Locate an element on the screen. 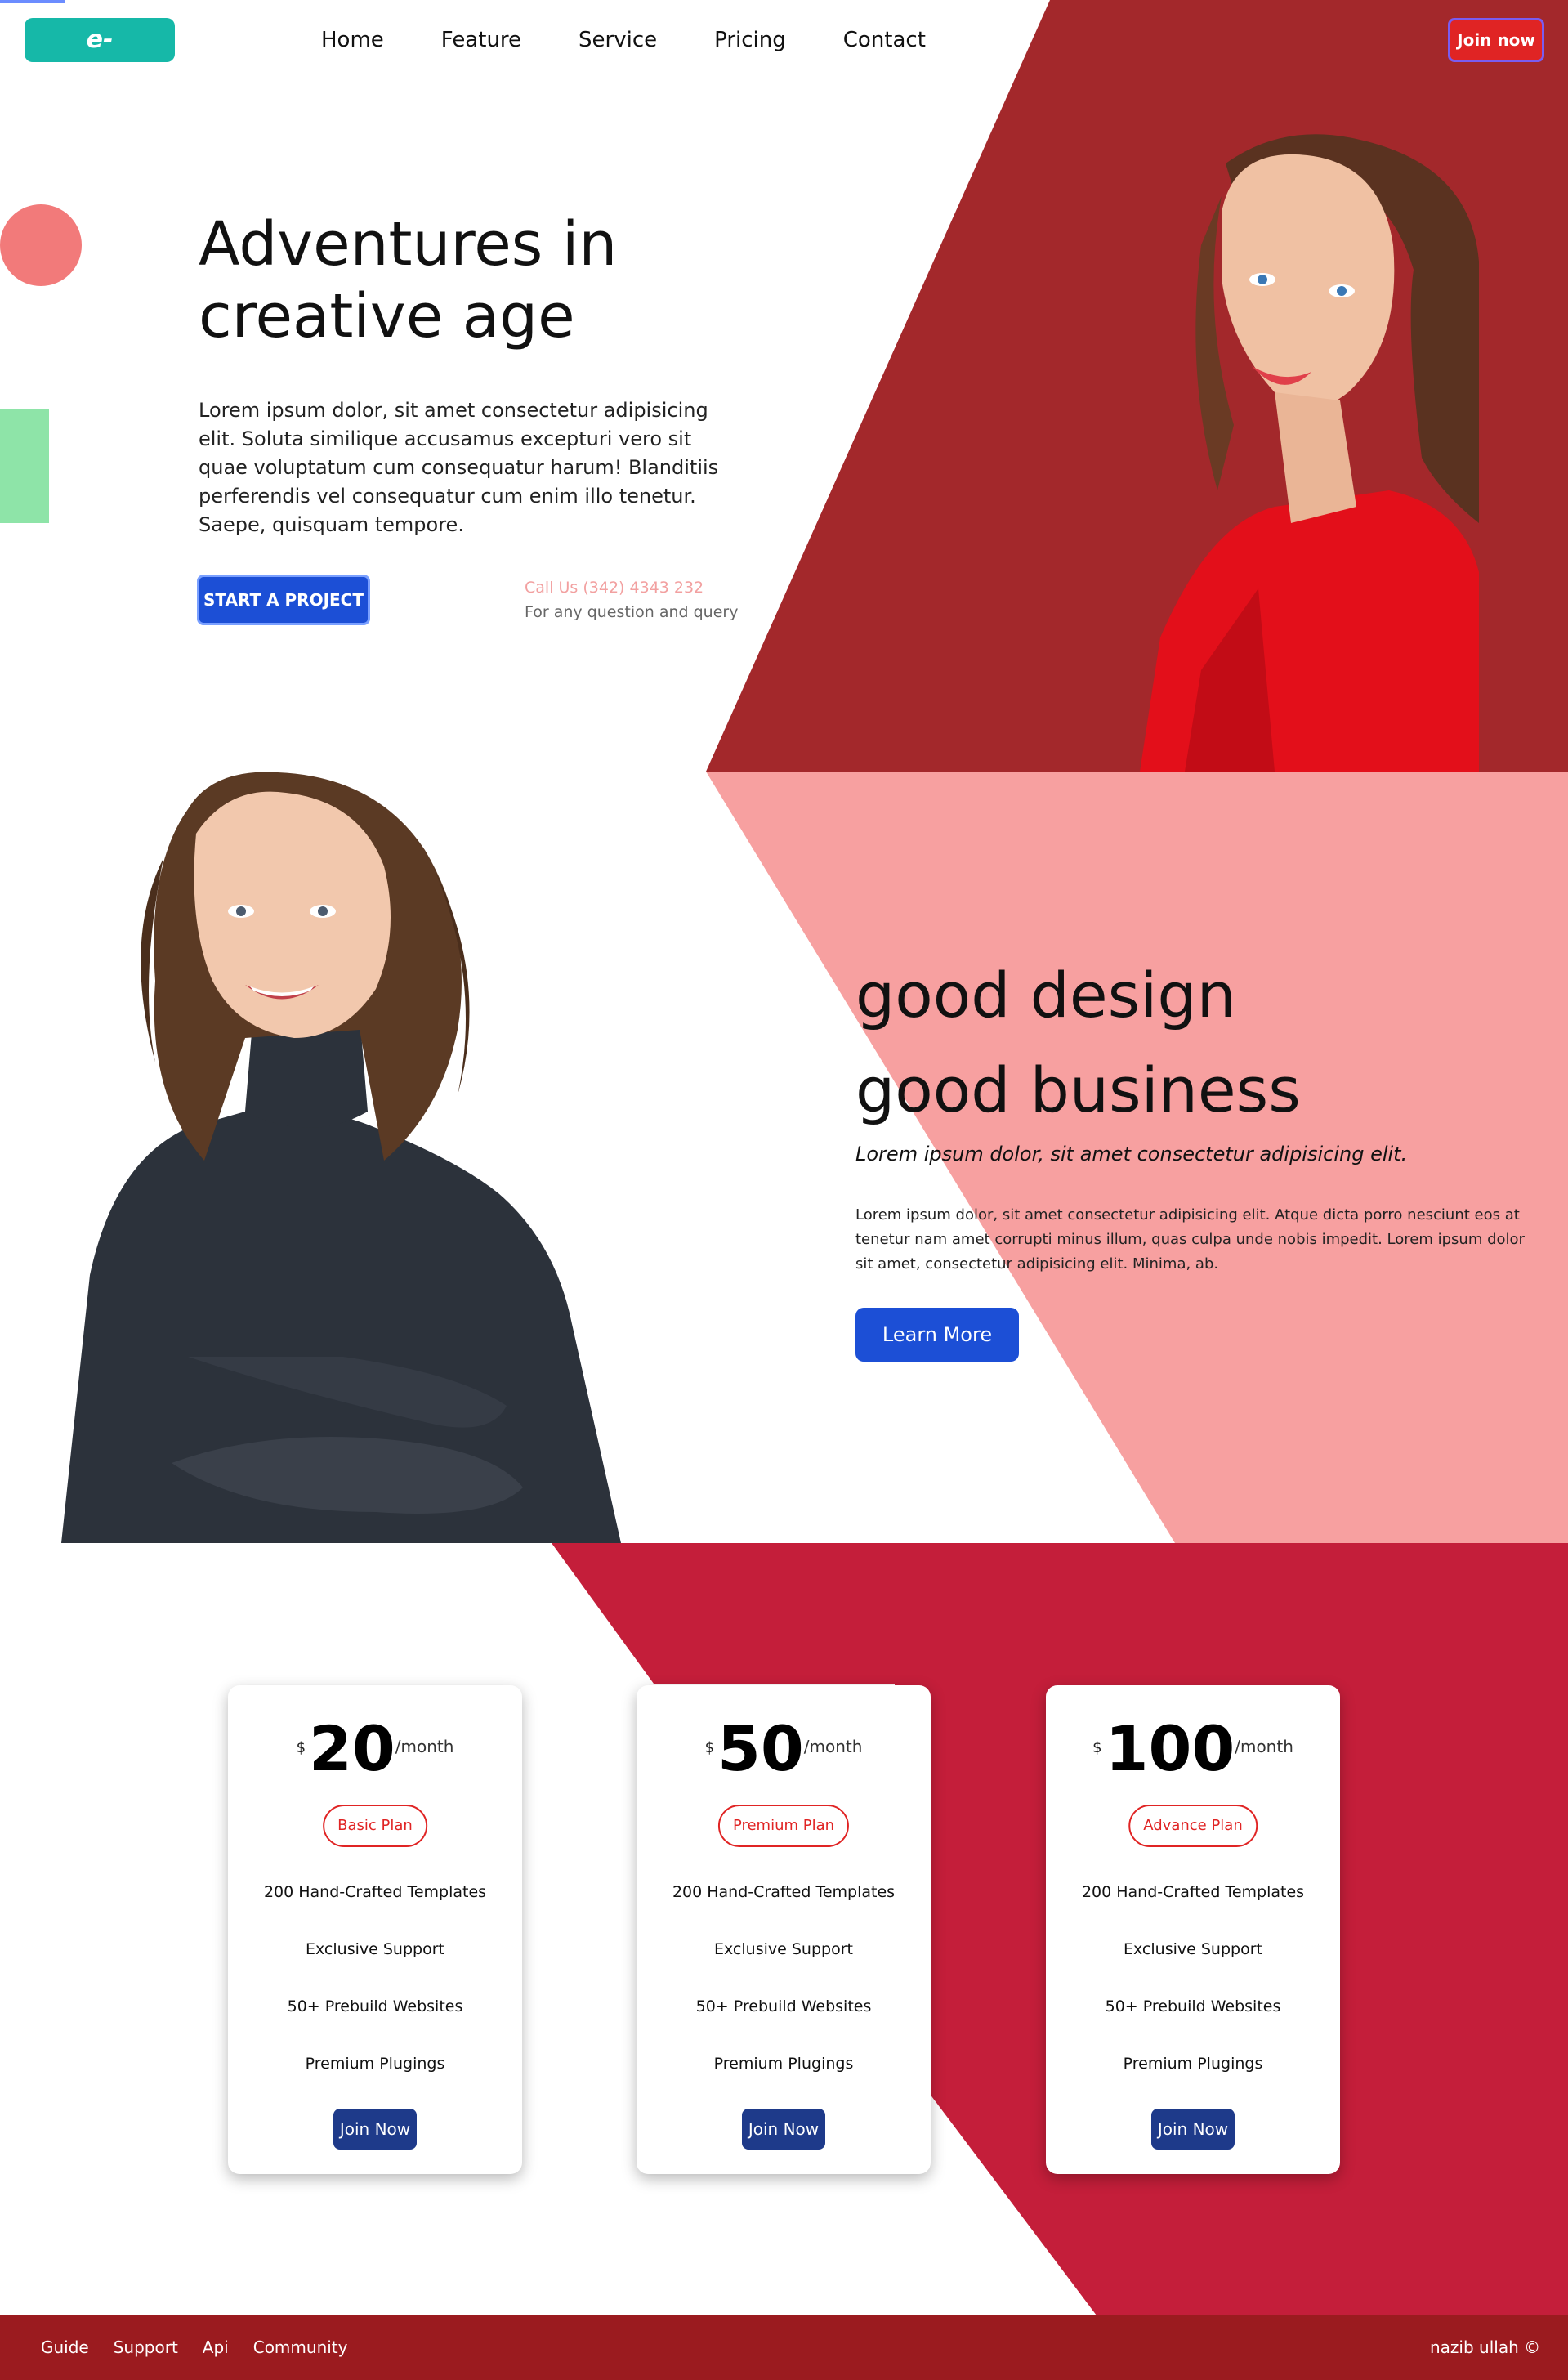 This screenshot has height=2380, width=1568. design-heading-line2: good business is located at coordinates (1078, 1090).